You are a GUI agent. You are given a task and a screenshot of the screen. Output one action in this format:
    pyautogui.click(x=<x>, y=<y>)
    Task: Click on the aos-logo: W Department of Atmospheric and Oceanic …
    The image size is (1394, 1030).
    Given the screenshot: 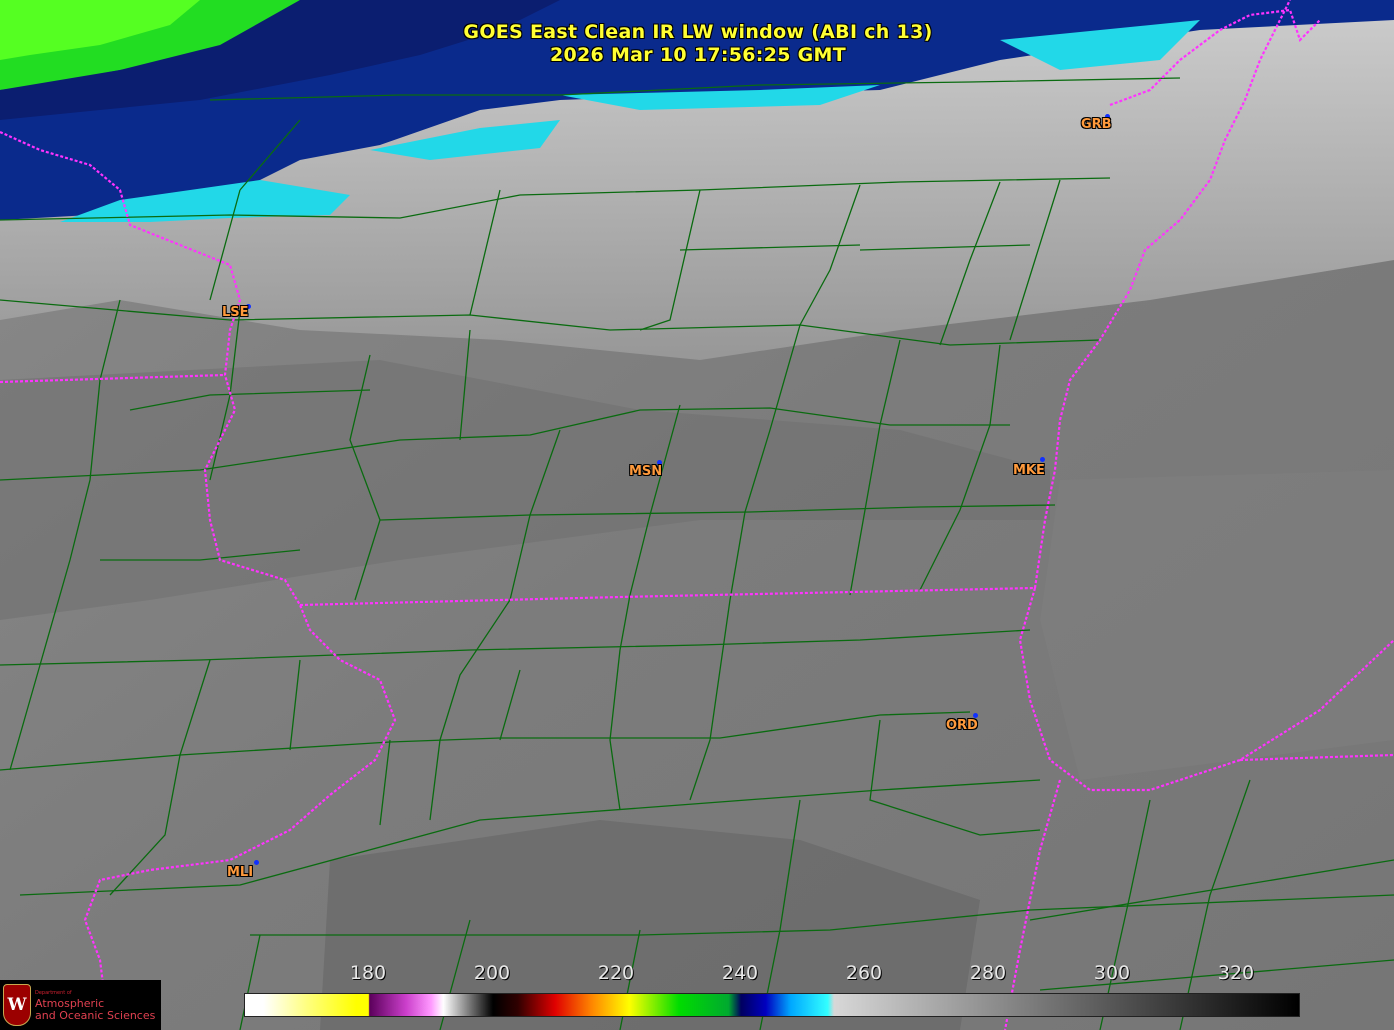 What is the action you would take?
    pyautogui.click(x=80, y=1005)
    